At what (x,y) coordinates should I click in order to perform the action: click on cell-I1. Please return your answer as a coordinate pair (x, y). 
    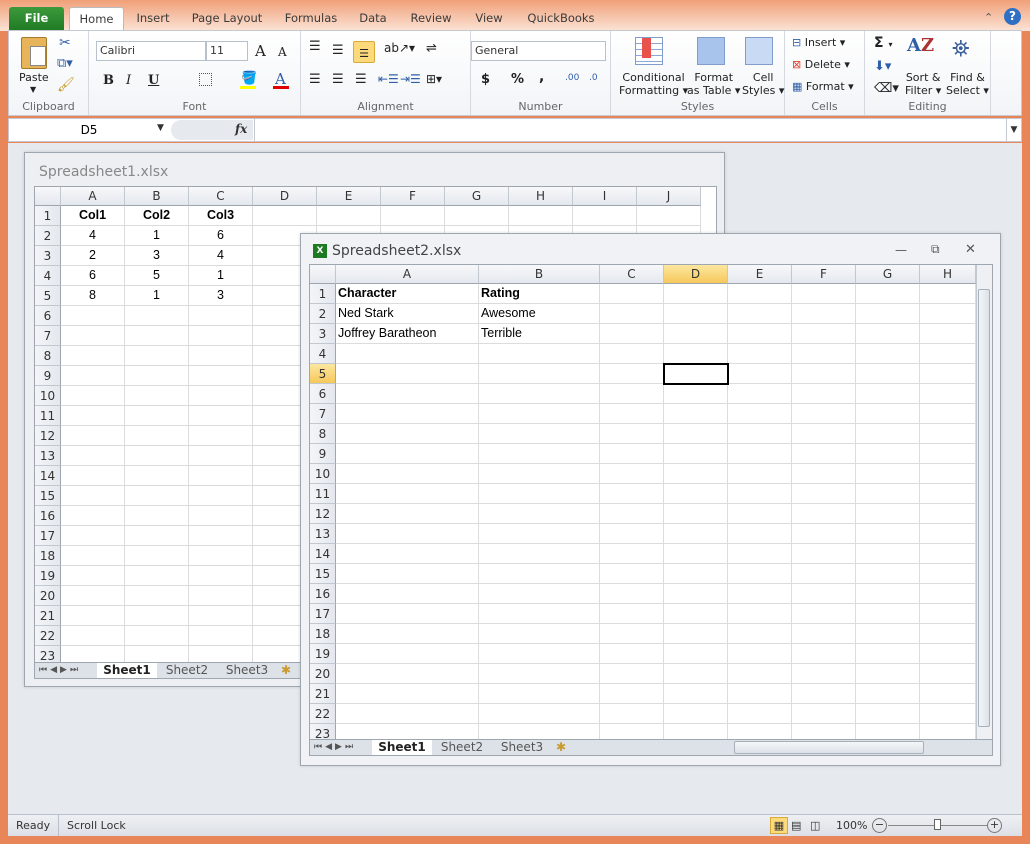
    Looking at the image, I should click on (605, 216).